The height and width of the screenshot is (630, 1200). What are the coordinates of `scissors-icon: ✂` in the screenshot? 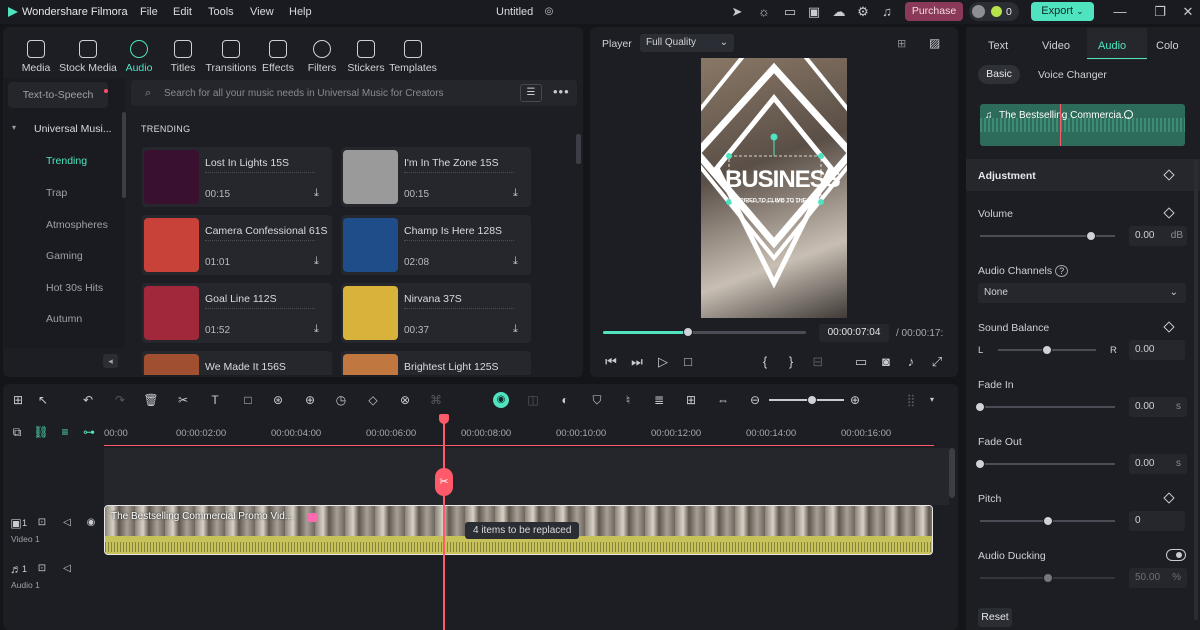 It's located at (444, 482).